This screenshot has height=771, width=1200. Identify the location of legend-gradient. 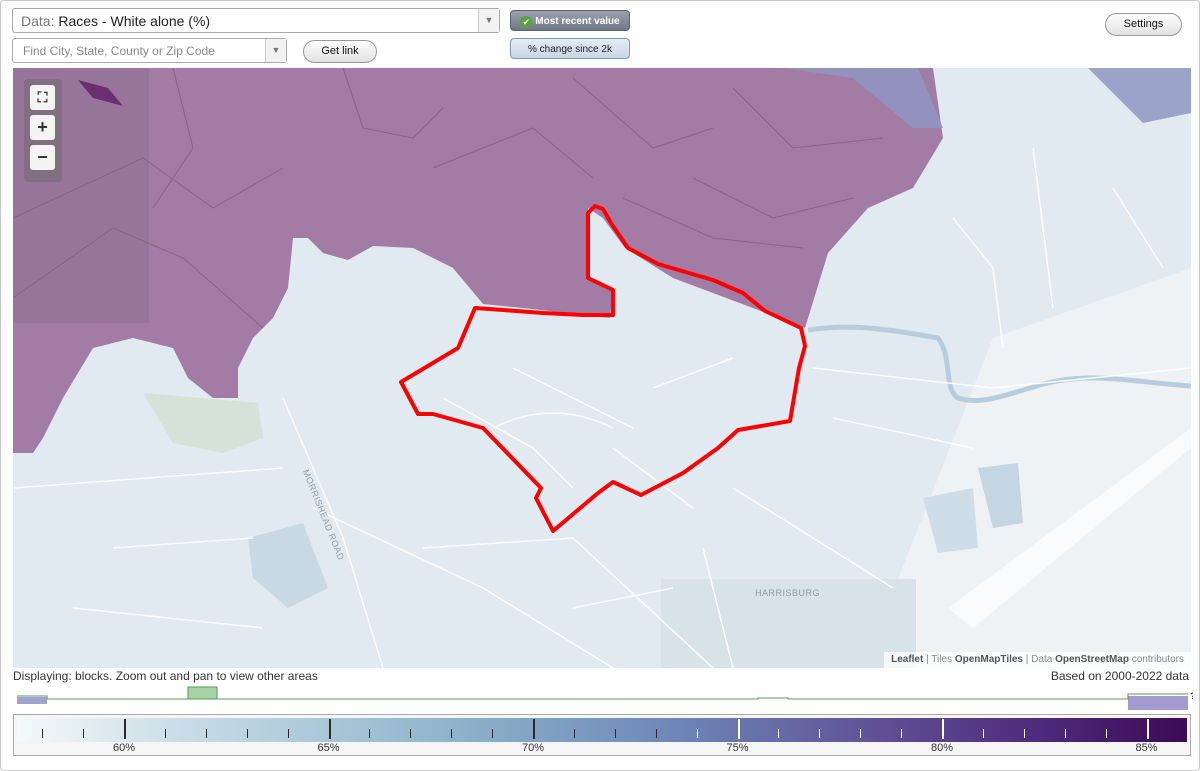
(602, 730).